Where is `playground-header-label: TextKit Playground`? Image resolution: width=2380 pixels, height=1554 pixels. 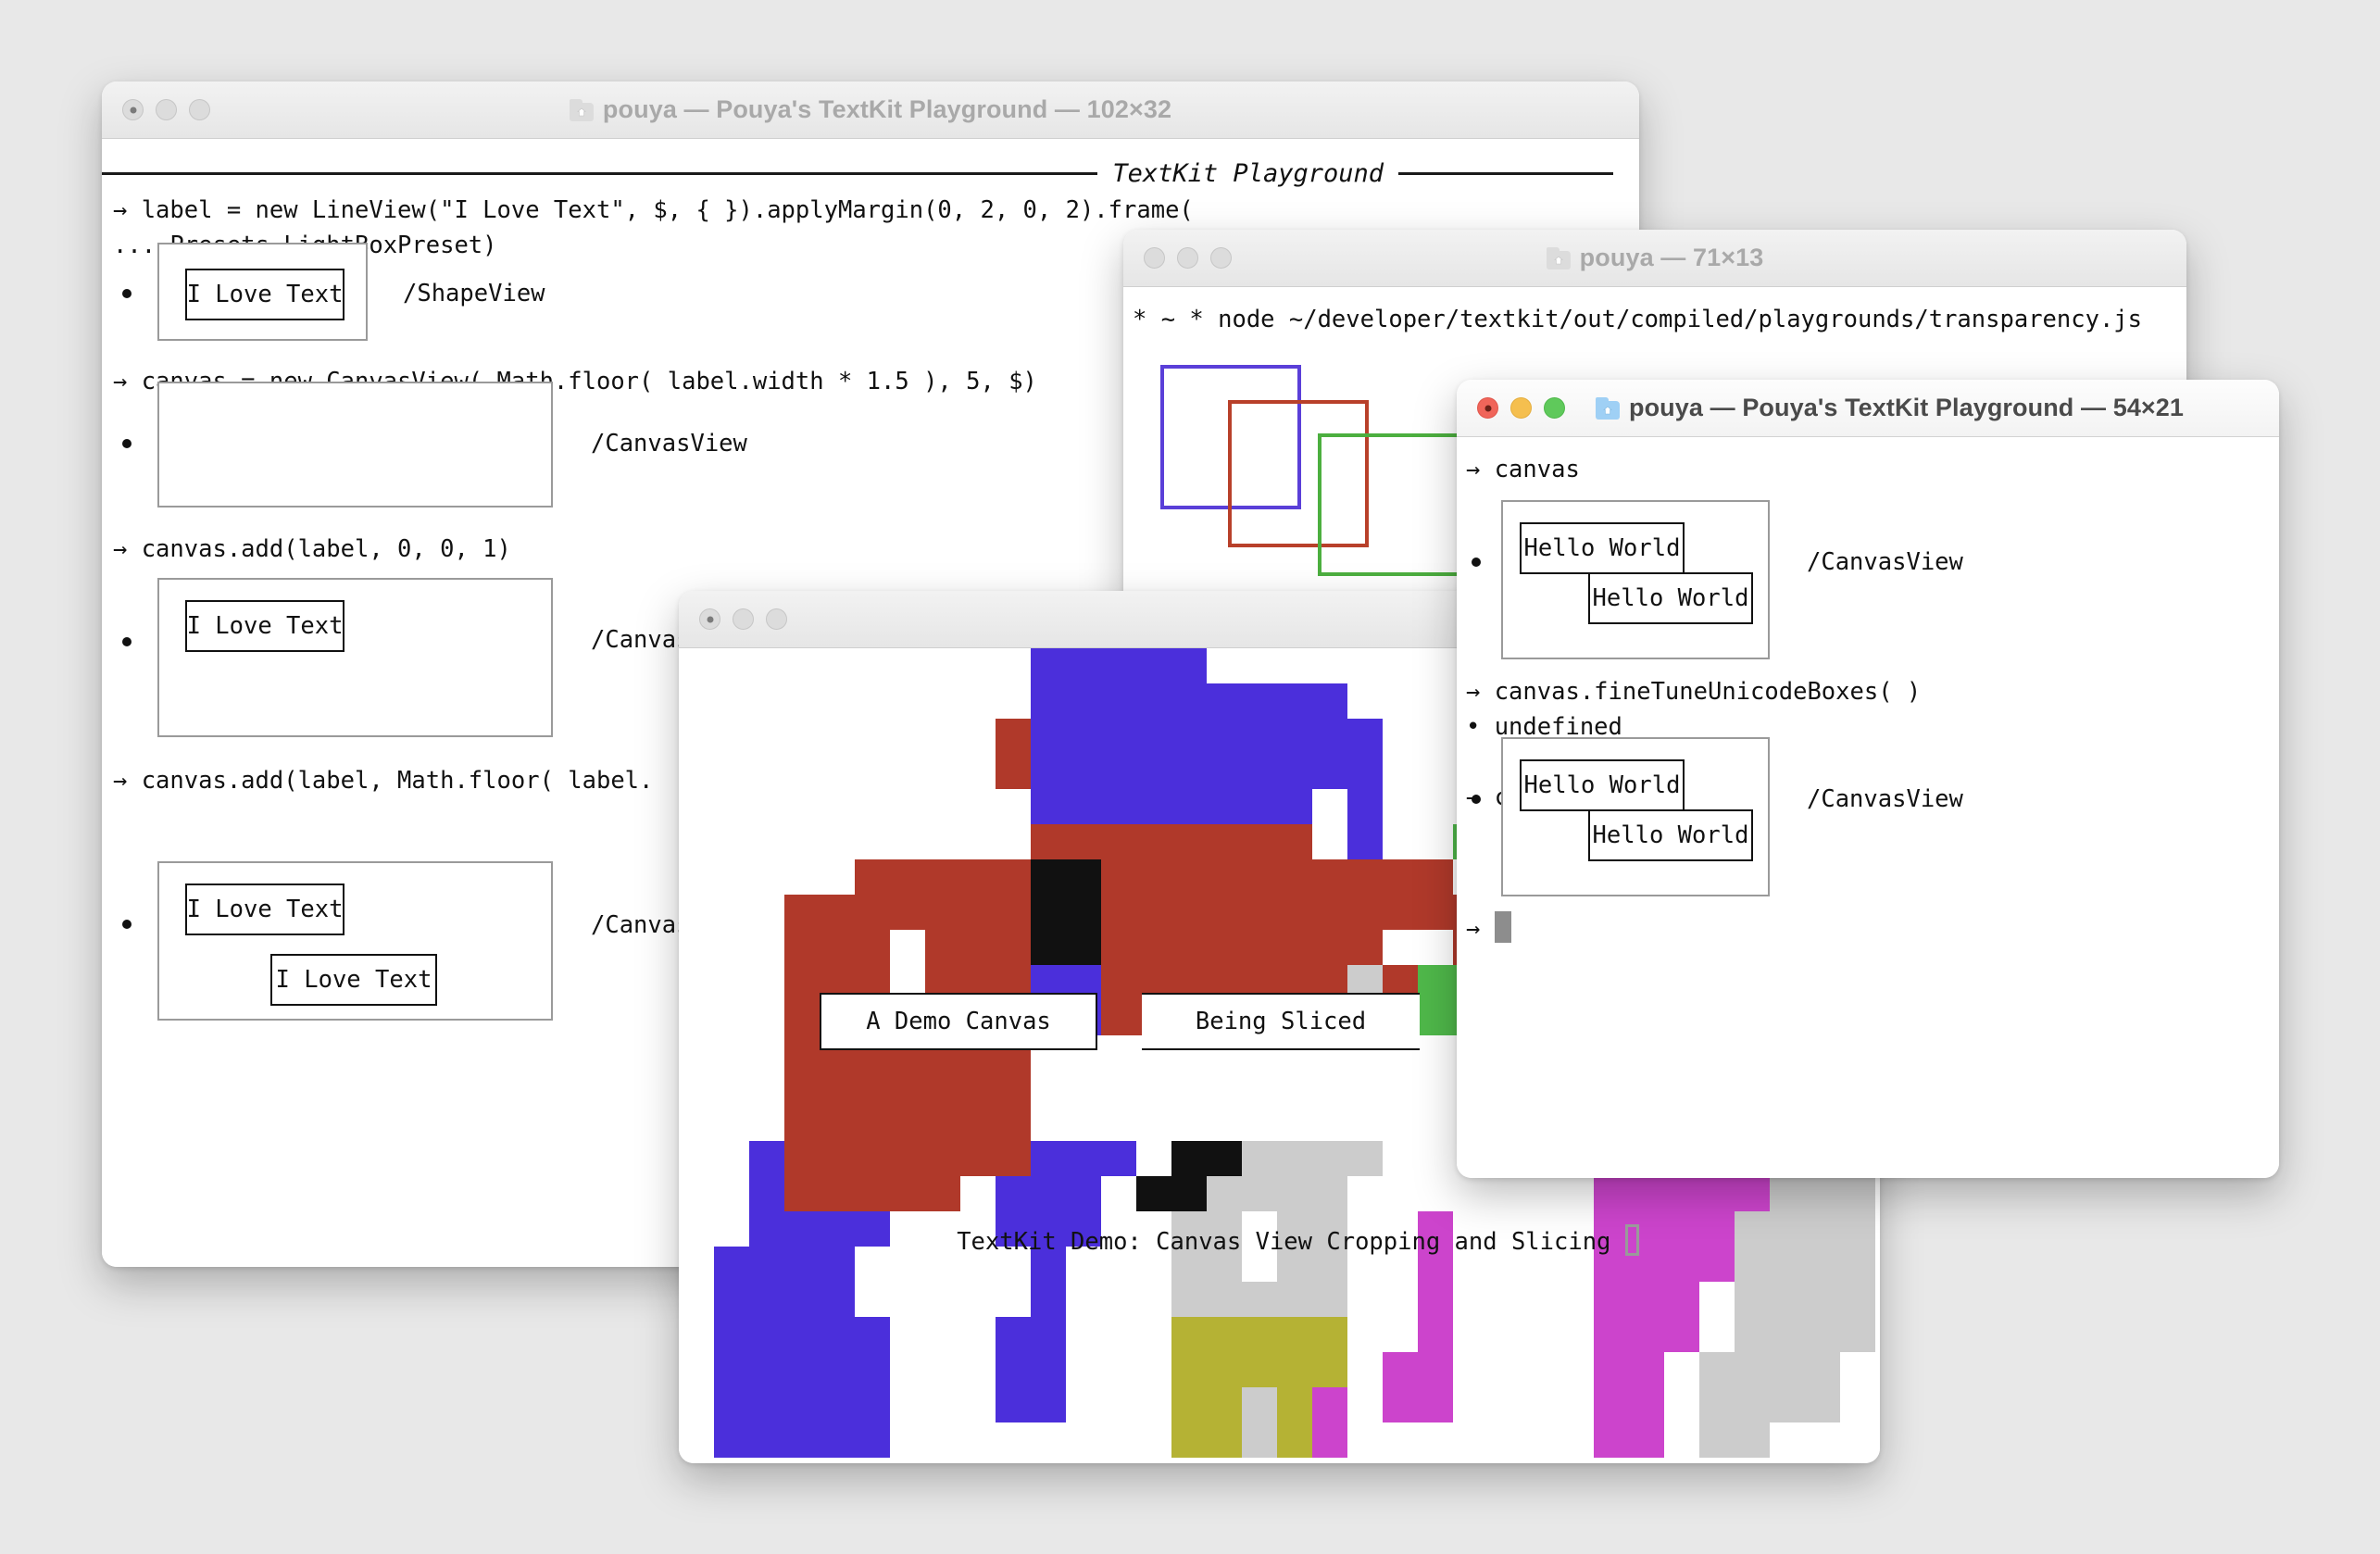 playground-header-label: TextKit Playground is located at coordinates (1248, 173).